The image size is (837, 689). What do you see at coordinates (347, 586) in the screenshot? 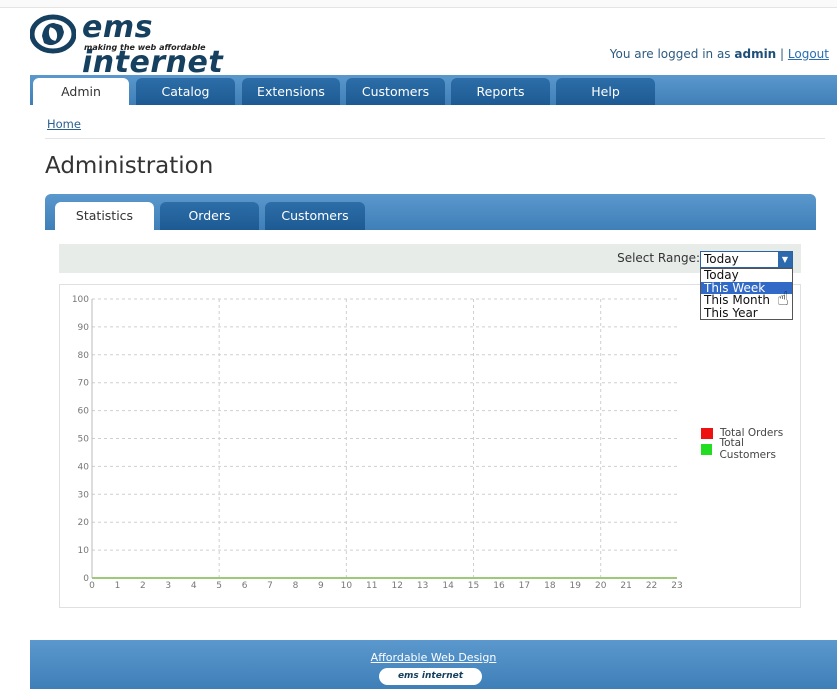
I see `x-tick-label: 10` at bounding box center [347, 586].